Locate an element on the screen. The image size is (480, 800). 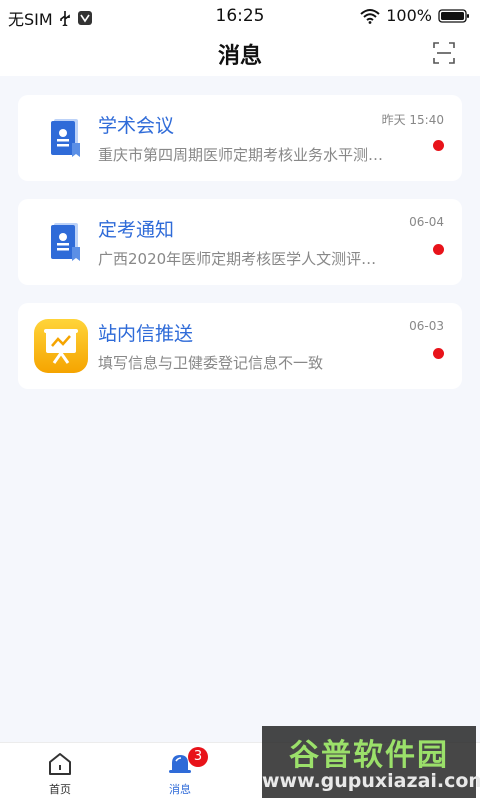
message-item-site-push: 站内信推送 填写信息与卫健委登记信息不一致 06-03 is located at coordinates (240, 346).